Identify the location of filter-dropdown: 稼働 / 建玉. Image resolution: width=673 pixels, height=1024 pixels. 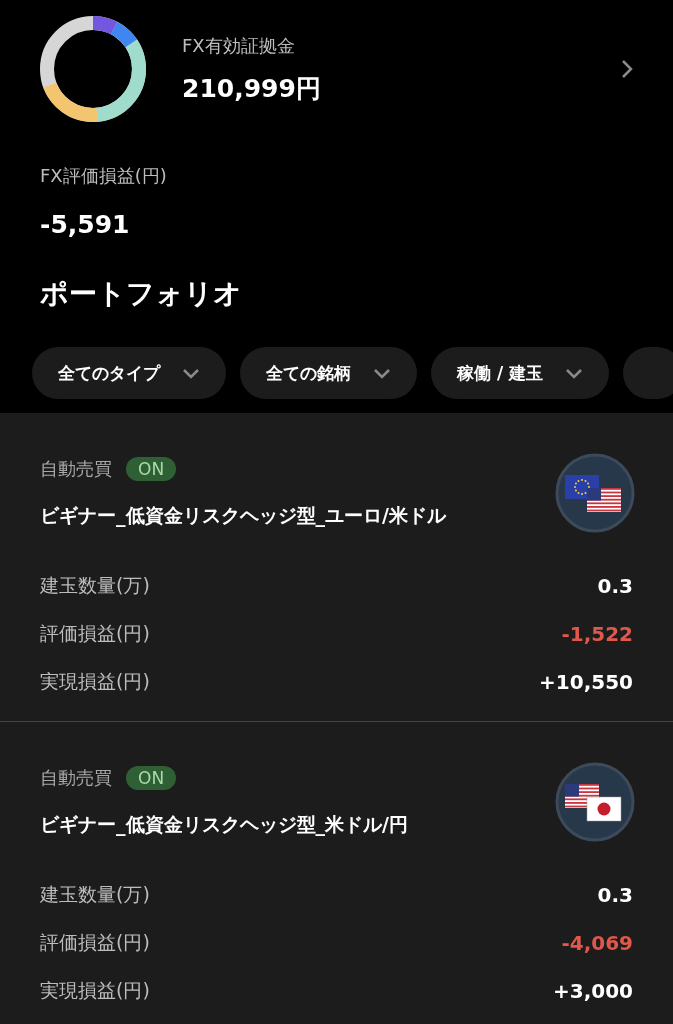
(520, 373).